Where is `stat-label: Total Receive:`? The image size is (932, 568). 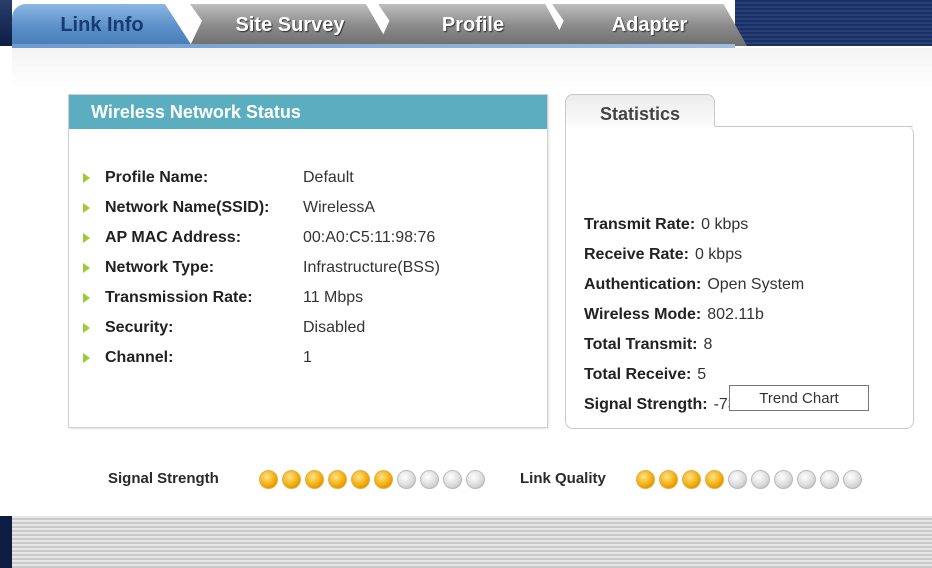 stat-label: Total Receive: is located at coordinates (638, 374).